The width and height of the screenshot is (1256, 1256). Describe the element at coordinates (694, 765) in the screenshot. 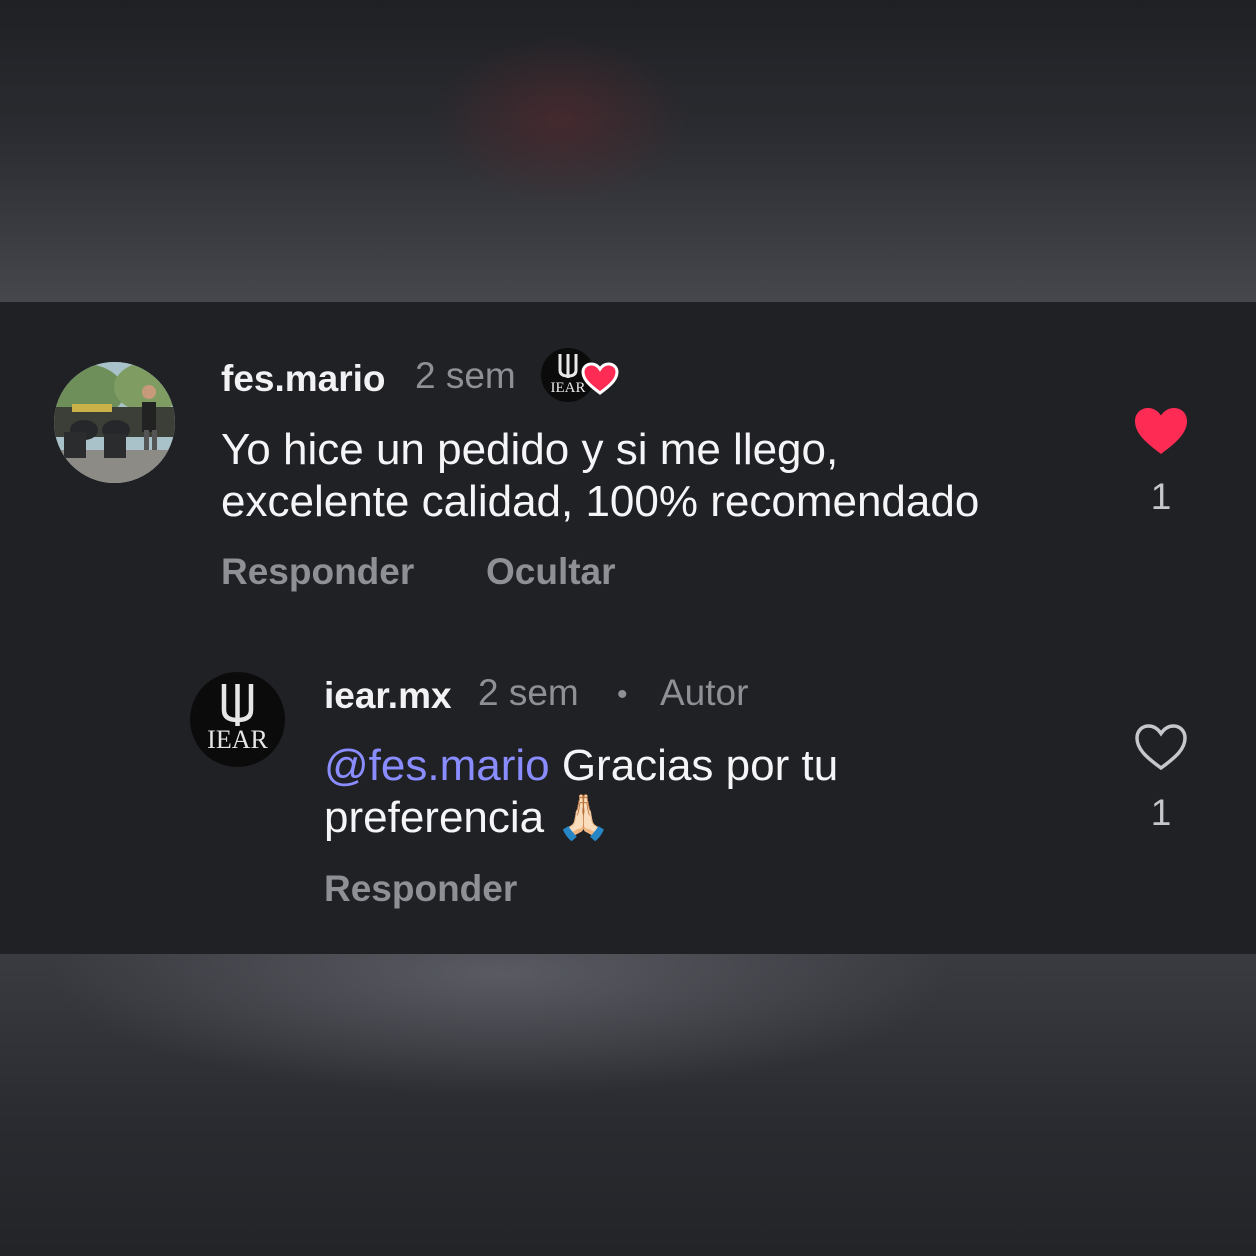

I see `reply-text-rest: Gracias por tu` at that location.